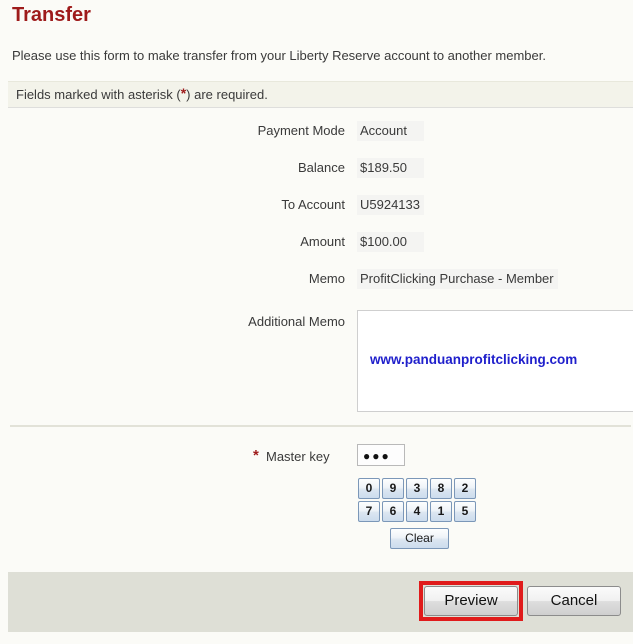 This screenshot has width=633, height=644. What do you see at coordinates (390, 131) in the screenshot?
I see `value-payment-mode: Account` at bounding box center [390, 131].